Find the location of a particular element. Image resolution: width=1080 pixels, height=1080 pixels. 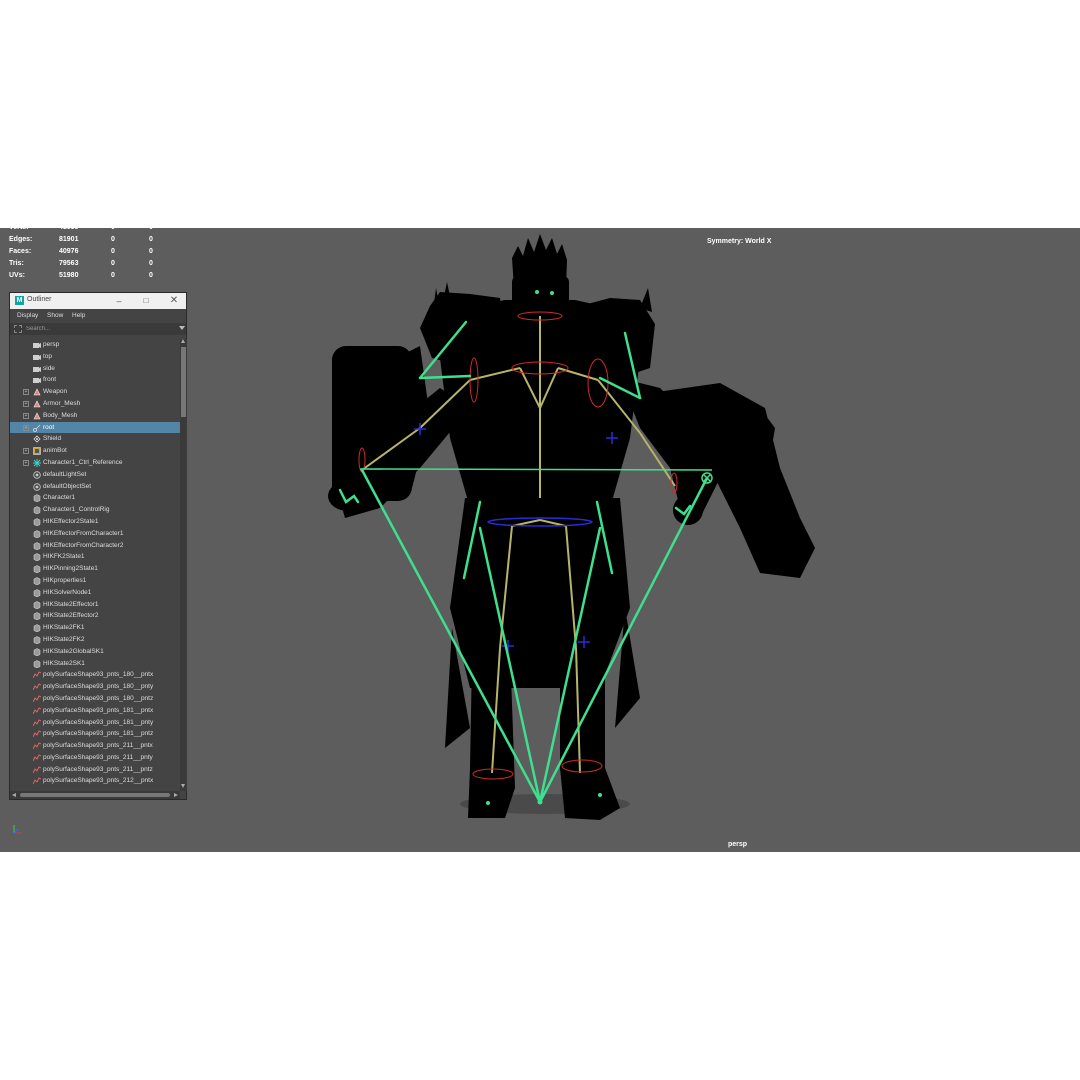

outliner-menubar: Display Show Help is located at coordinates (98, 316).